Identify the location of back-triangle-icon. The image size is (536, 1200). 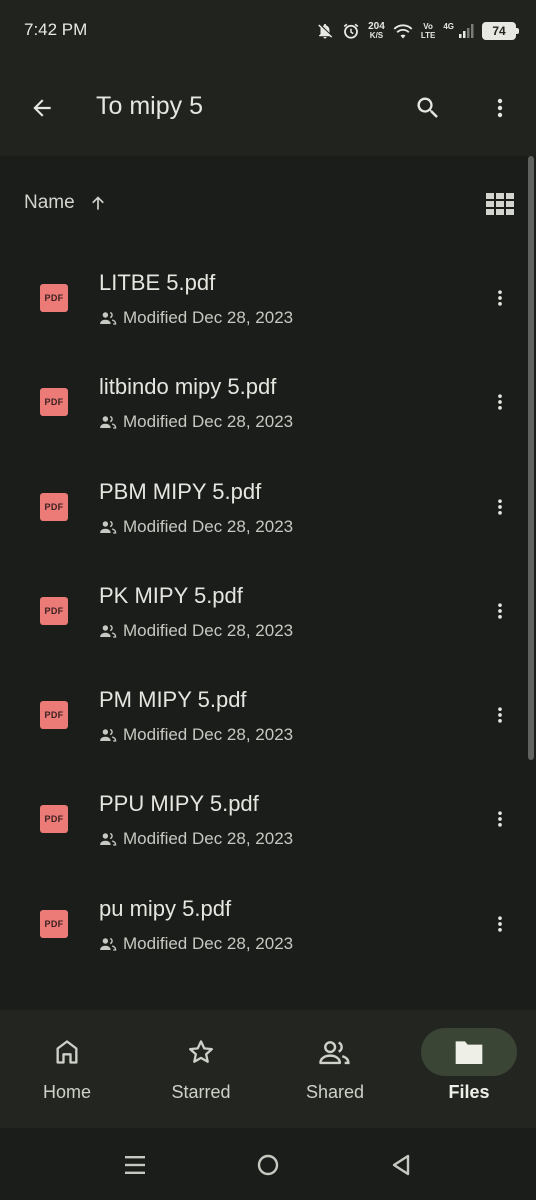
(401, 1165).